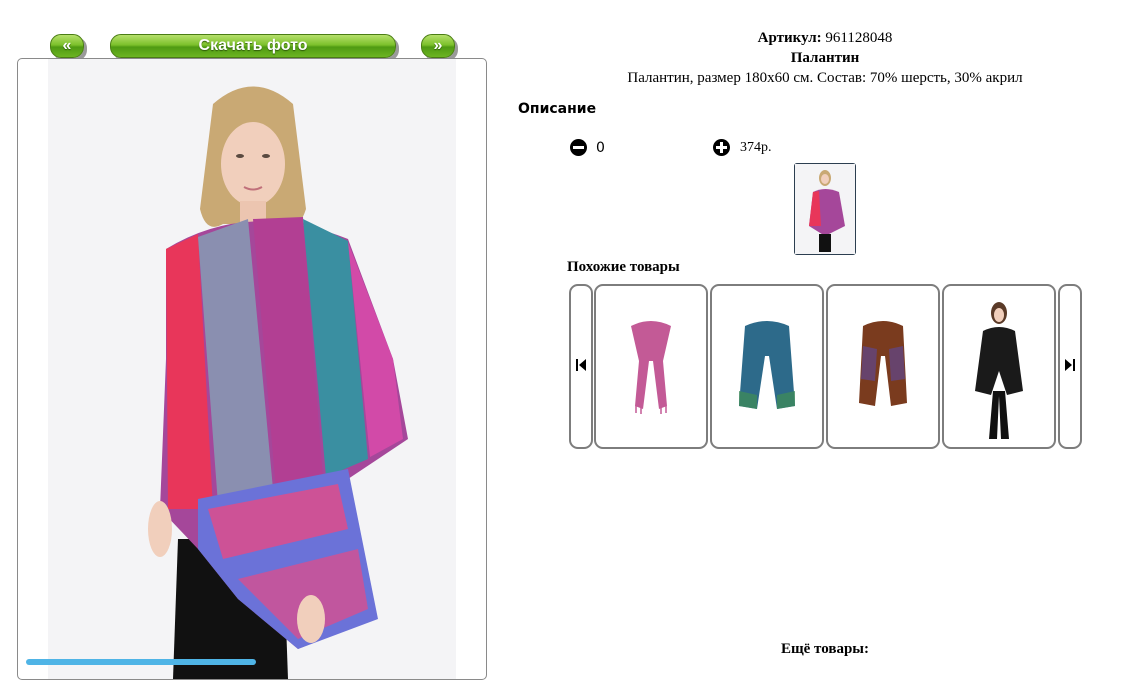 The height and width of the screenshot is (680, 1148). Describe the element at coordinates (623, 267) in the screenshot. I see `similar-products-heading: Похожие товары` at that location.